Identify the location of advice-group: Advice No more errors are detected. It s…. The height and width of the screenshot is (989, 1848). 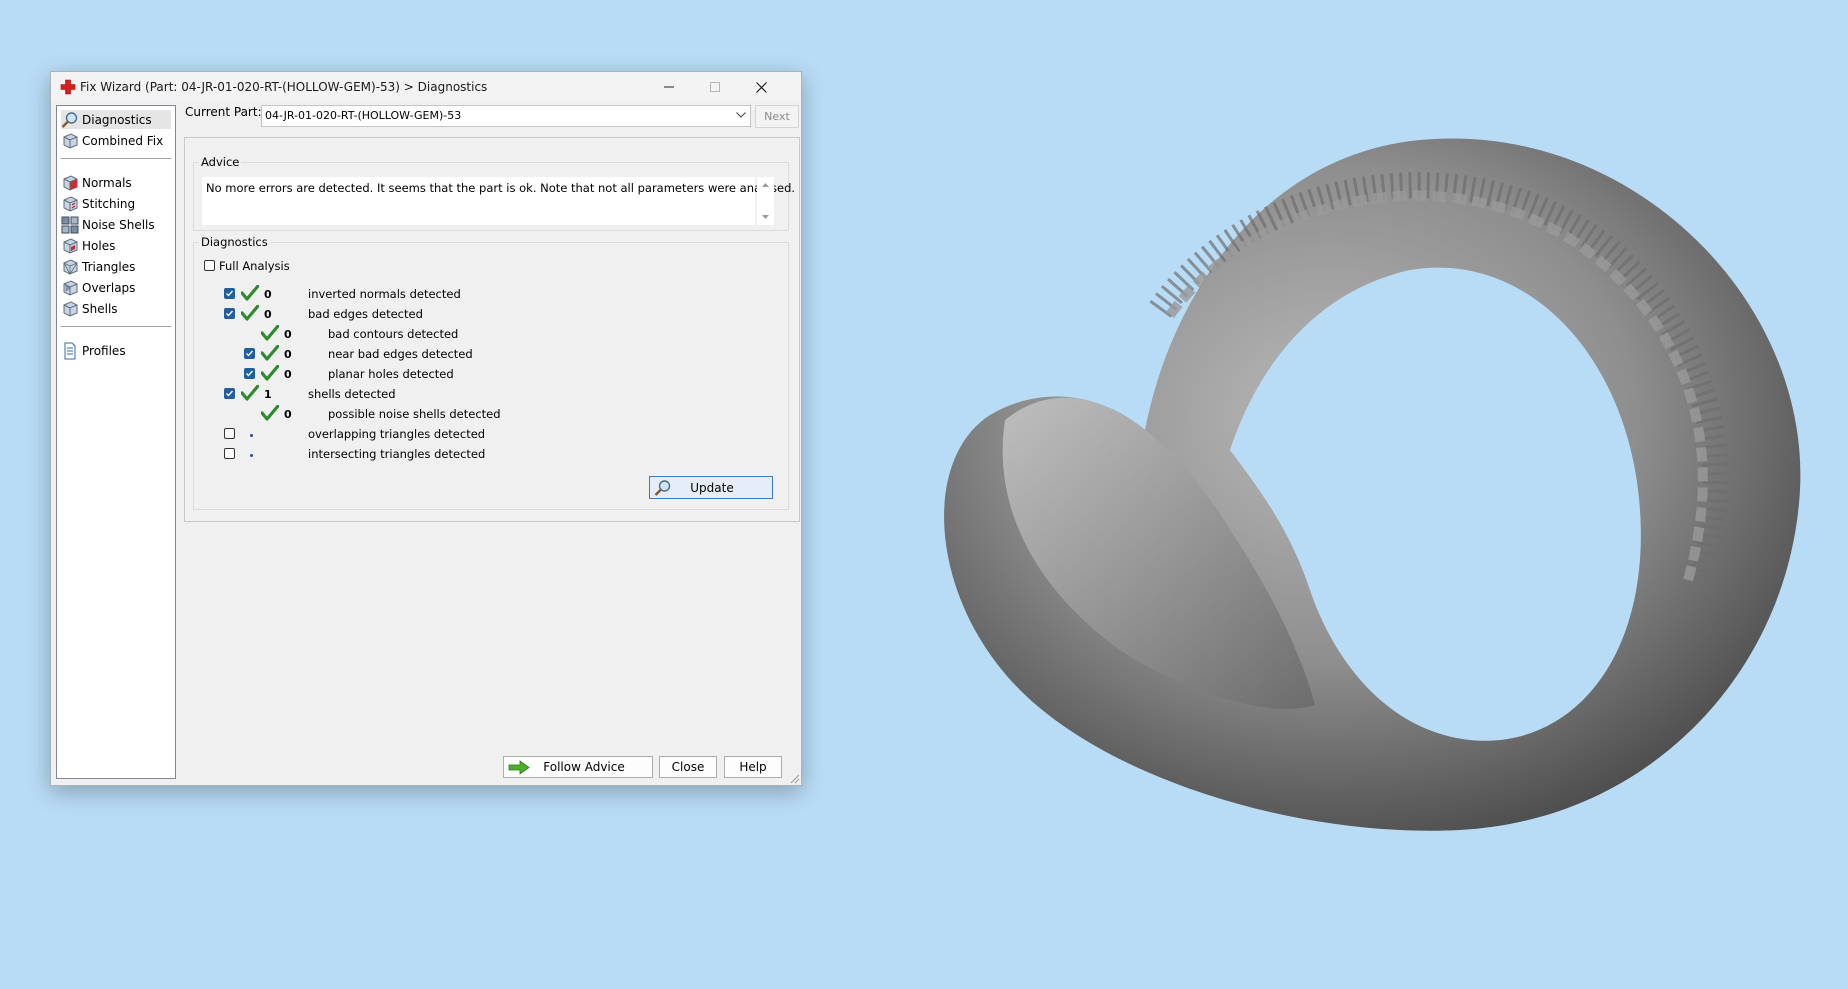
(494, 193).